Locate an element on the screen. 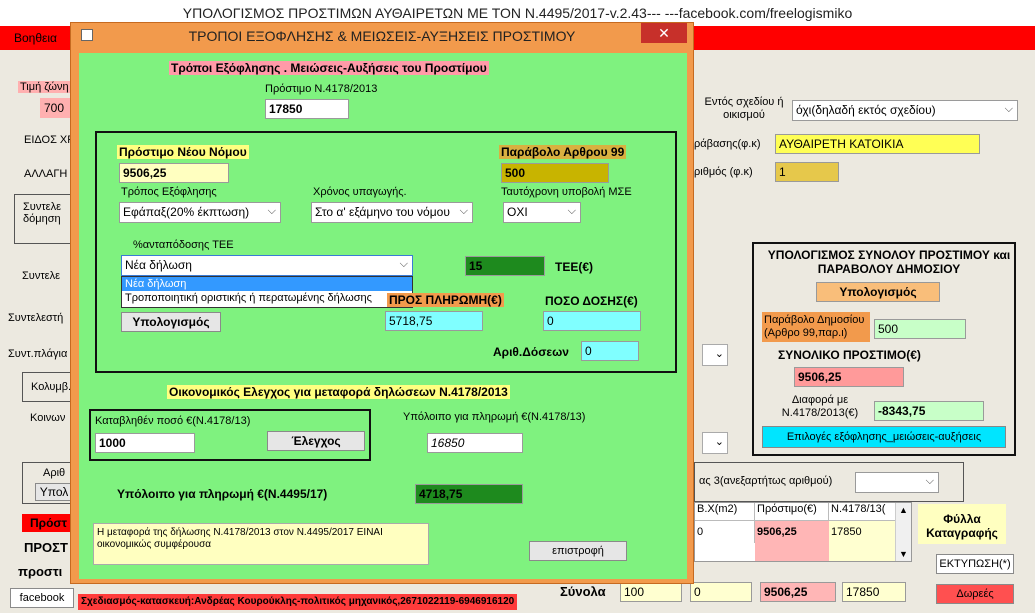 The width and height of the screenshot is (1035, 613). paid-field: 1000 is located at coordinates (145, 443).